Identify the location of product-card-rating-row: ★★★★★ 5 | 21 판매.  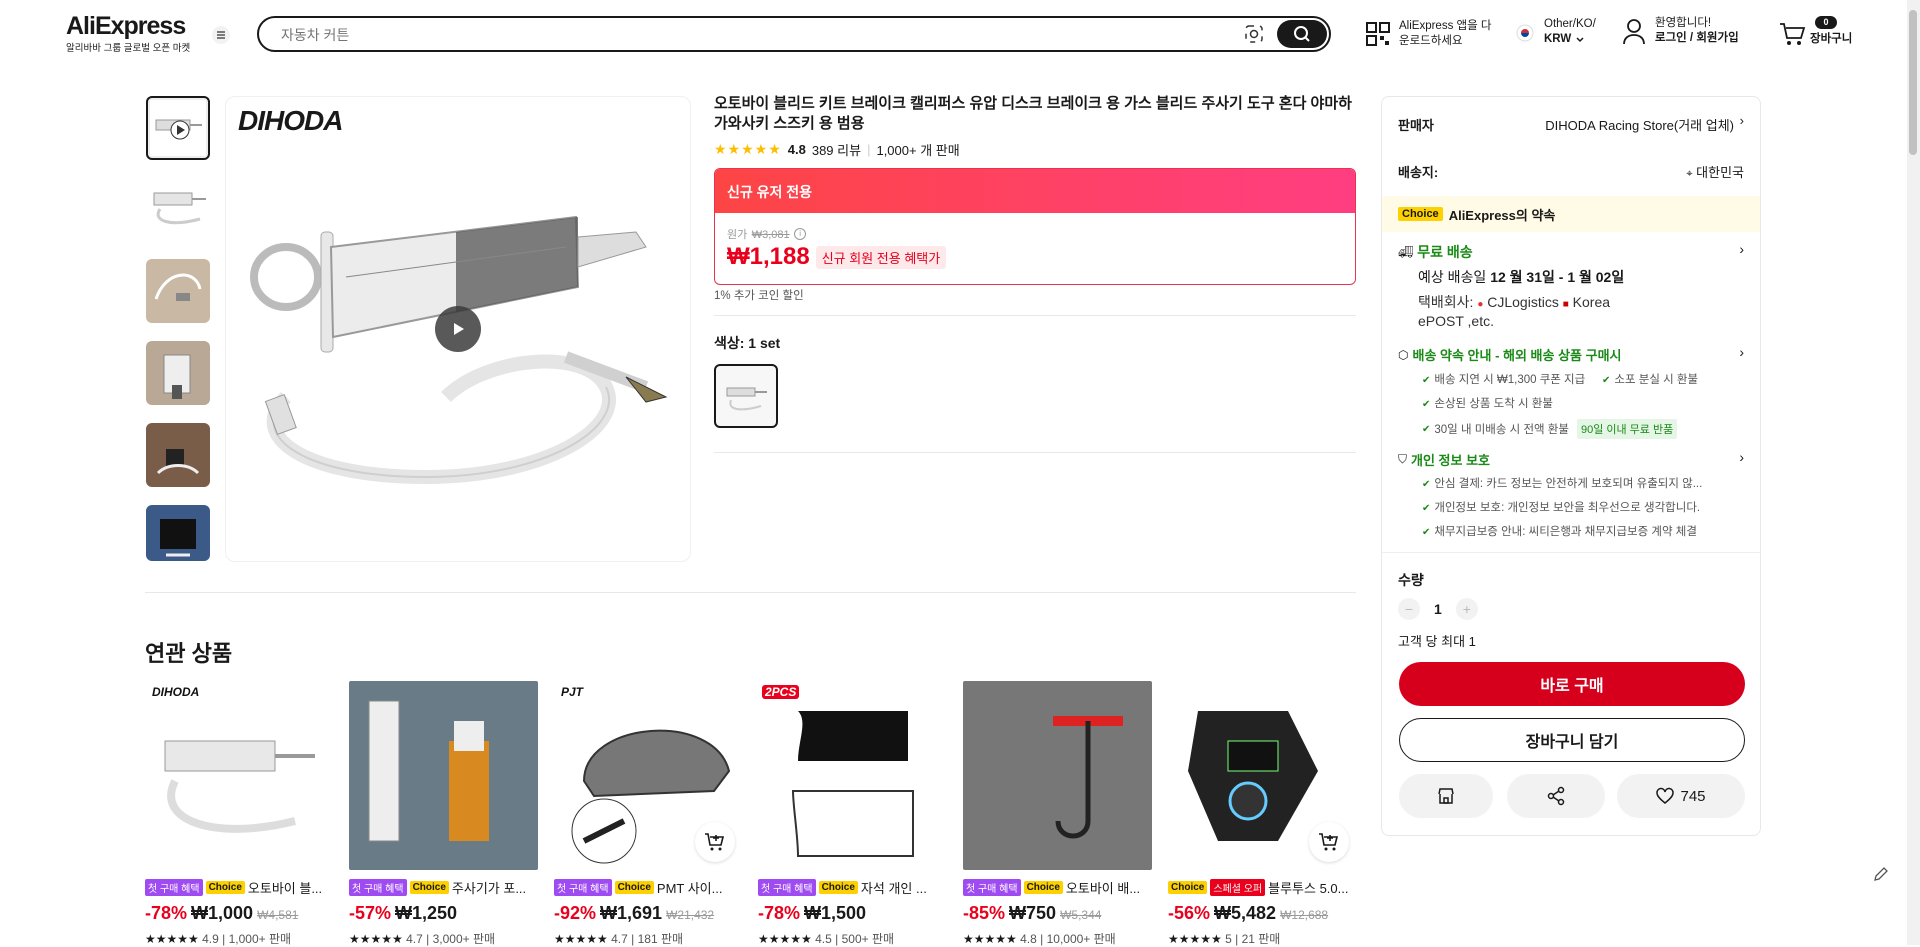
(1262, 938).